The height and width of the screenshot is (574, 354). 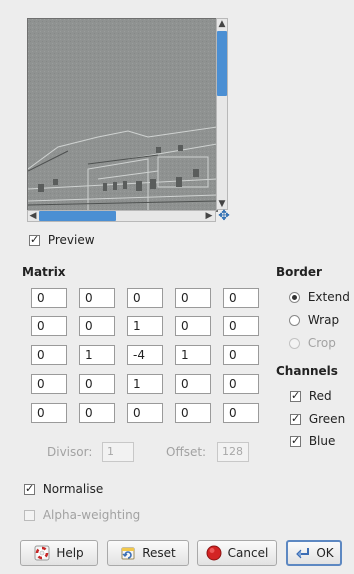 What do you see at coordinates (159, 553) in the screenshot?
I see `reset-button-label: Reset` at bounding box center [159, 553].